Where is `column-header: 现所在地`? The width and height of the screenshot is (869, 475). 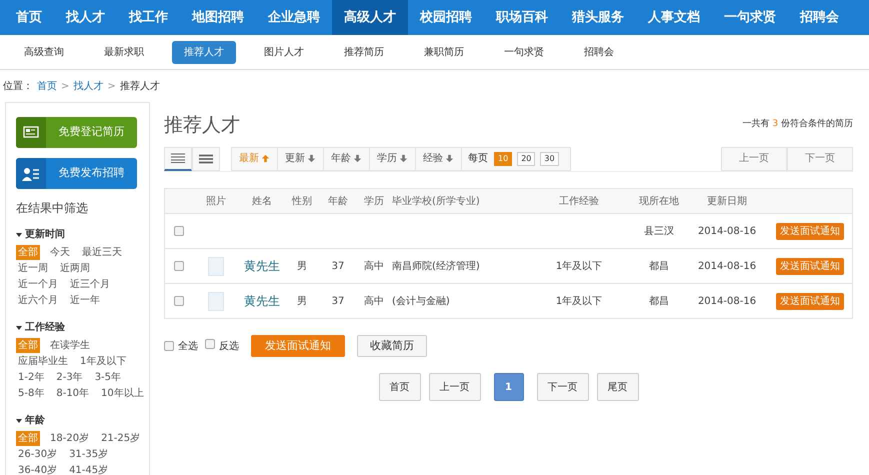 column-header: 现所在地 is located at coordinates (659, 201).